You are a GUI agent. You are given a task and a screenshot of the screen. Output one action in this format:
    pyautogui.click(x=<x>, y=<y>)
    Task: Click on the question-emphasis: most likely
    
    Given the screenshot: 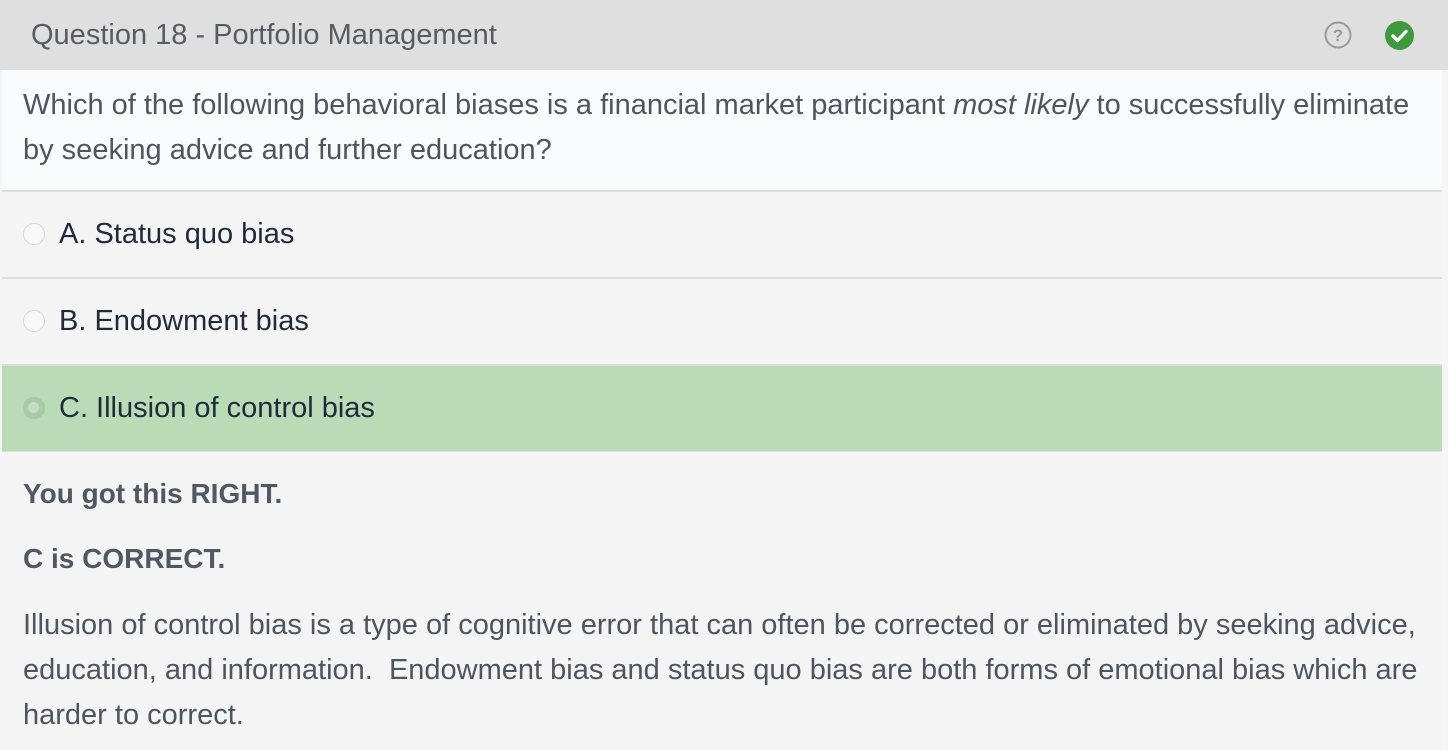 What is the action you would take?
    pyautogui.click(x=1021, y=105)
    